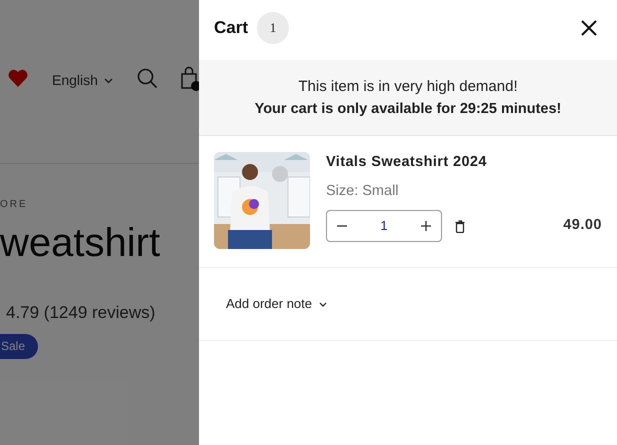 The image size is (617, 445). What do you see at coordinates (421, 304) in the screenshot?
I see `add-order-note-button: Add order note` at bounding box center [421, 304].